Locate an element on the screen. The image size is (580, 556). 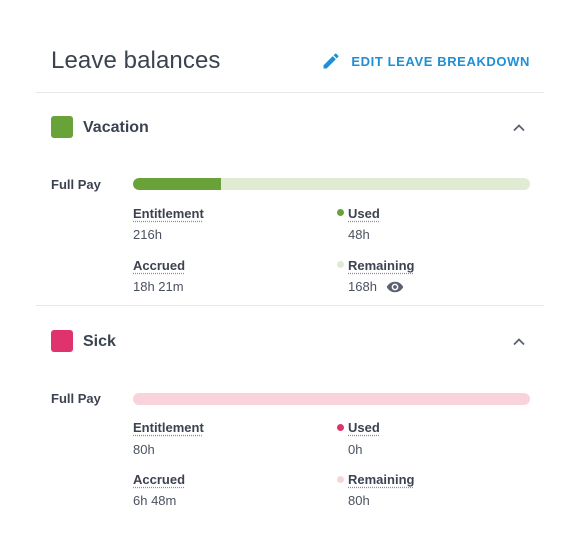
vacation-remaining-value: 168h is located at coordinates (362, 286).